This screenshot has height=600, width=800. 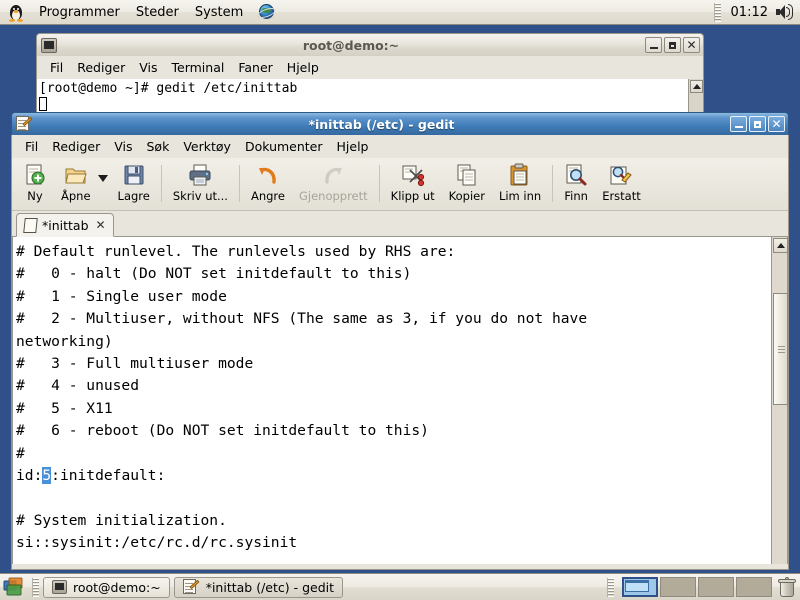 I want to click on new-button: Ny, so click(x=35, y=185).